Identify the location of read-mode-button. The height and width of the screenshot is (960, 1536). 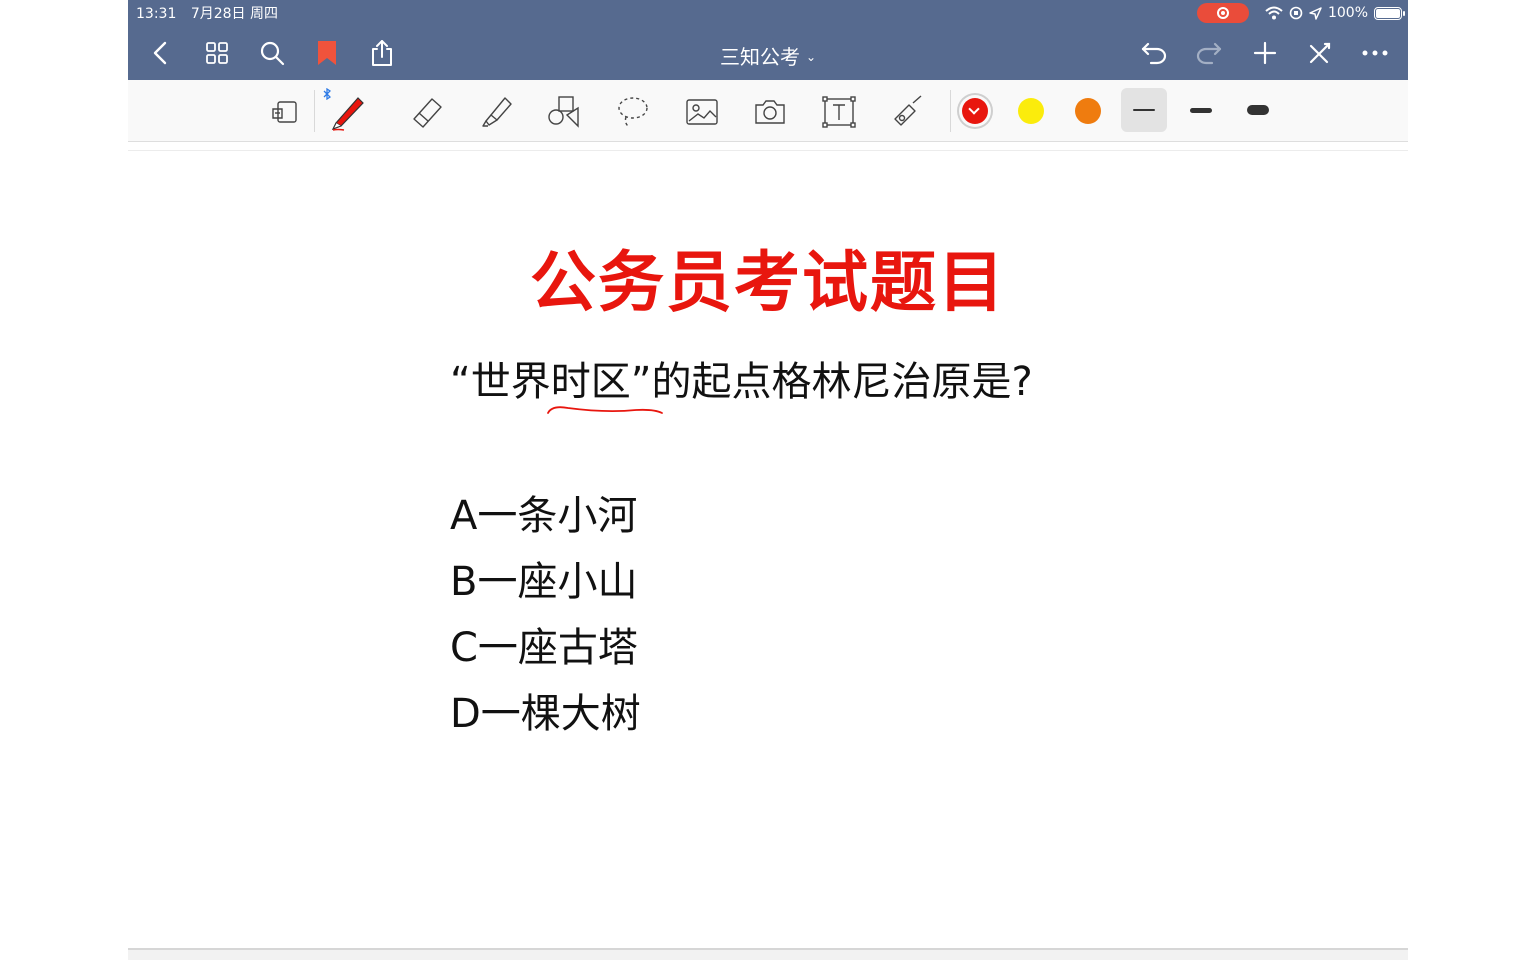
(285, 112).